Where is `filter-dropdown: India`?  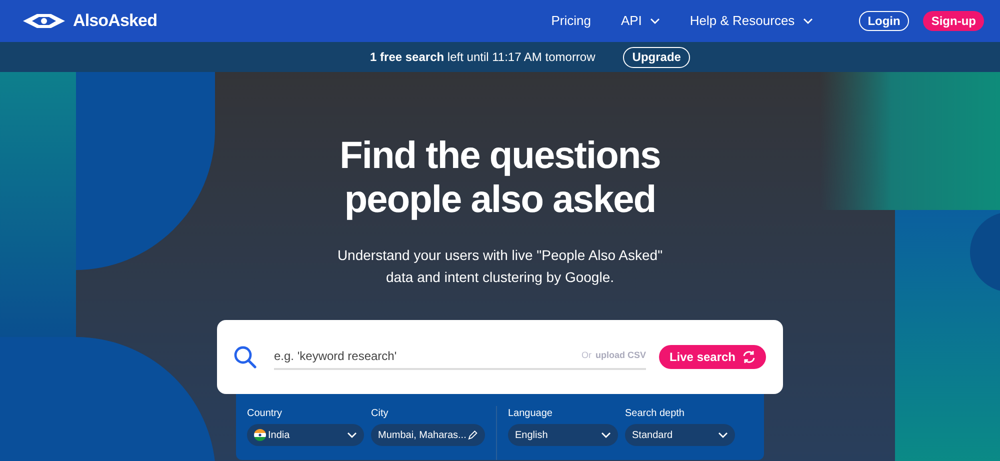
filter-dropdown: India is located at coordinates (305, 435).